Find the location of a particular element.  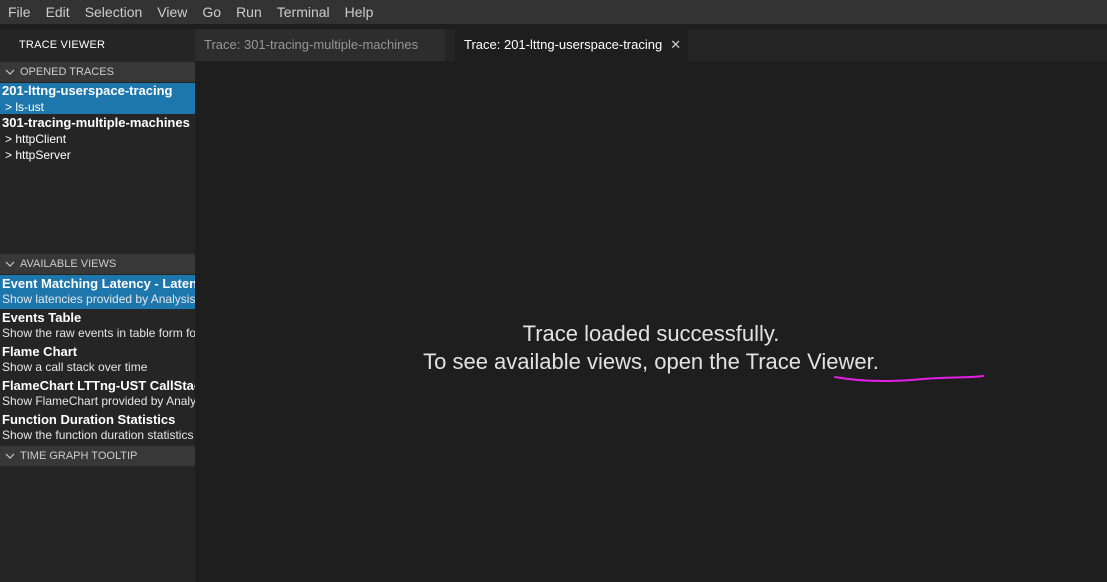

time-graph-tooltip-header: TIME GRAPH TOOLTIP is located at coordinates (97, 456).